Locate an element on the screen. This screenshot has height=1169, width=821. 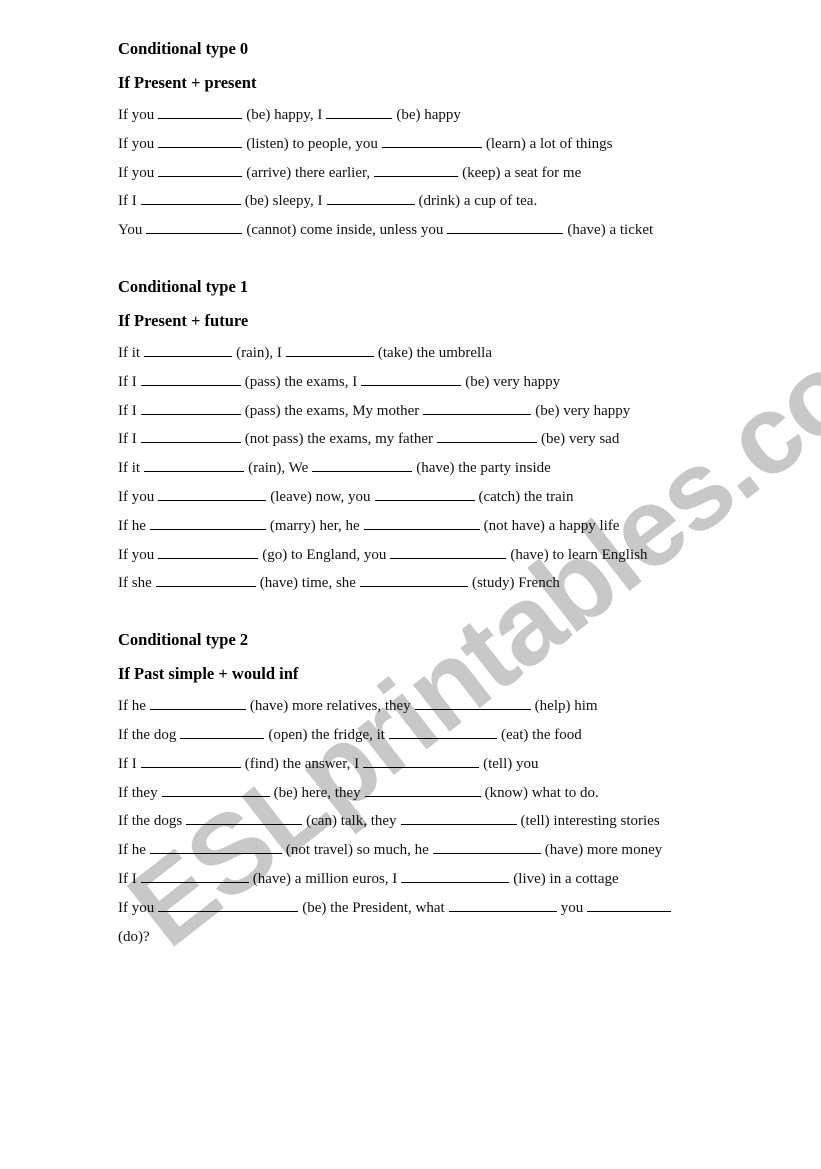
section-subtitle: If Present + future is located at coordinates (183, 320).